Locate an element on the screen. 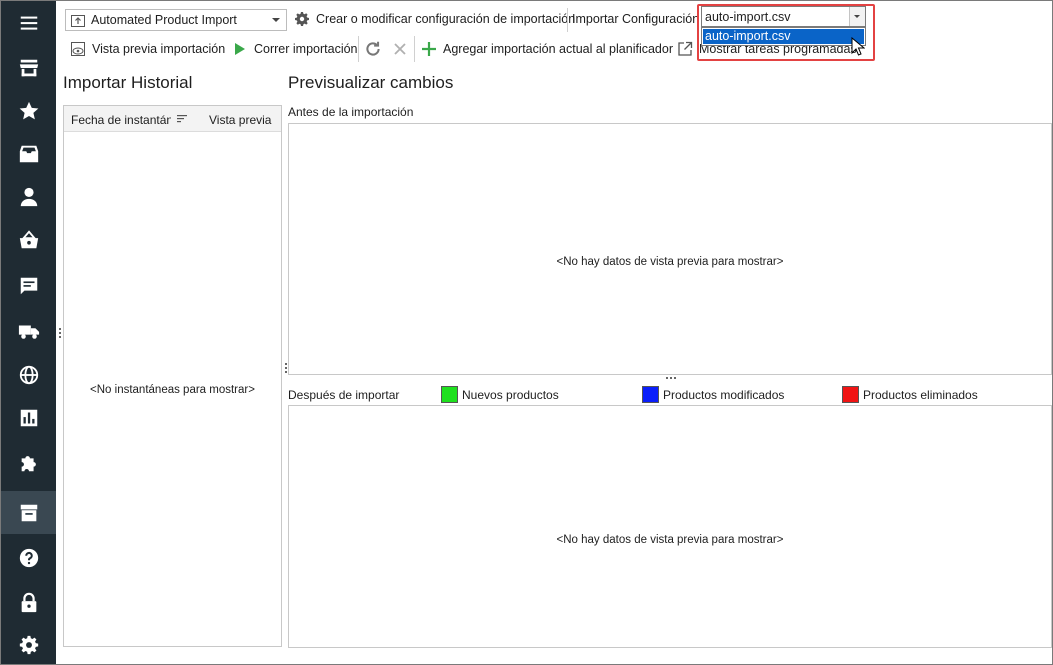 The width and height of the screenshot is (1053, 665). refresh-button is located at coordinates (376, 49).